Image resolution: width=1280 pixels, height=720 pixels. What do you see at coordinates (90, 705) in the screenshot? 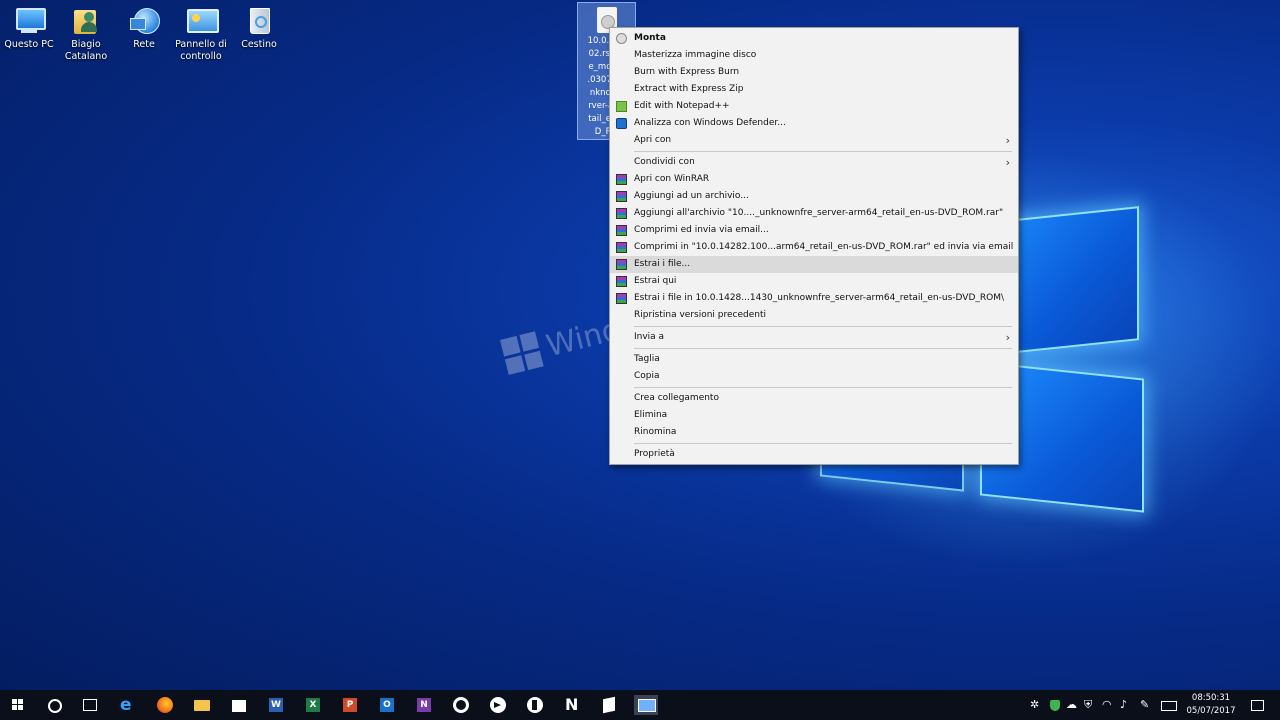
I see `task-view-icon` at bounding box center [90, 705].